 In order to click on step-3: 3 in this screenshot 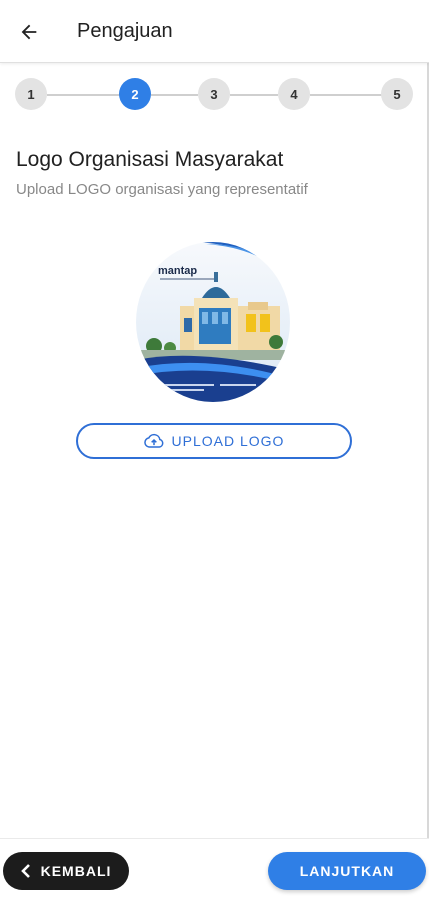, I will do `click(214, 94)`.